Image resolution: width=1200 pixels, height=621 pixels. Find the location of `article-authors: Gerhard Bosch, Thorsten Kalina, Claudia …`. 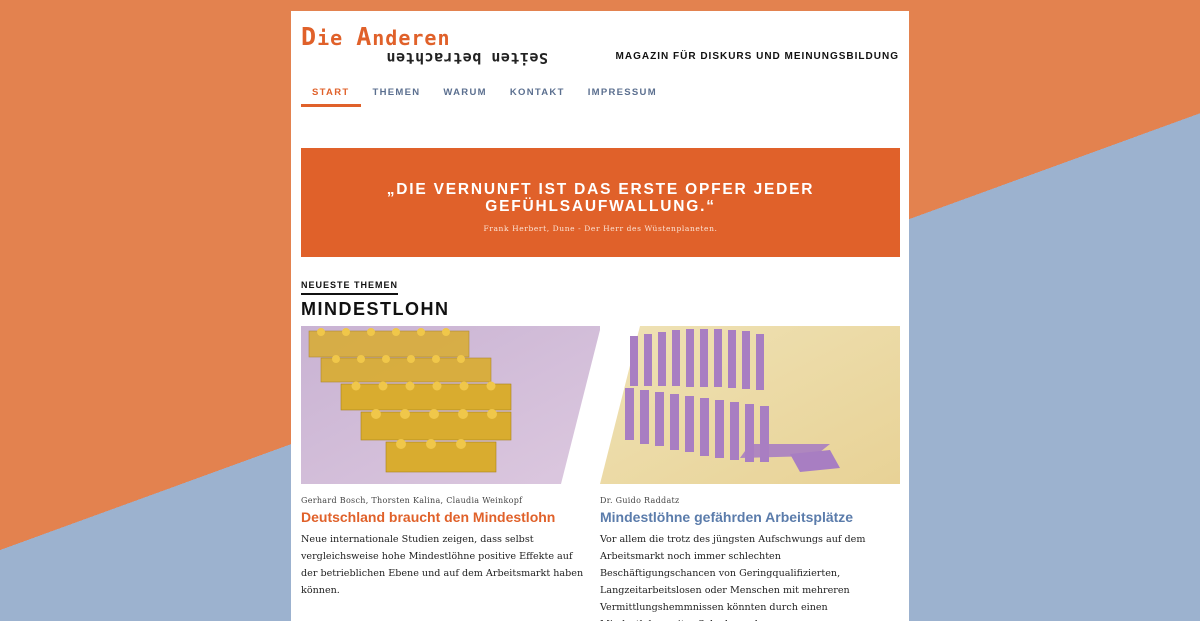

article-authors: Gerhard Bosch, Thorsten Kalina, Claudia … is located at coordinates (412, 500).